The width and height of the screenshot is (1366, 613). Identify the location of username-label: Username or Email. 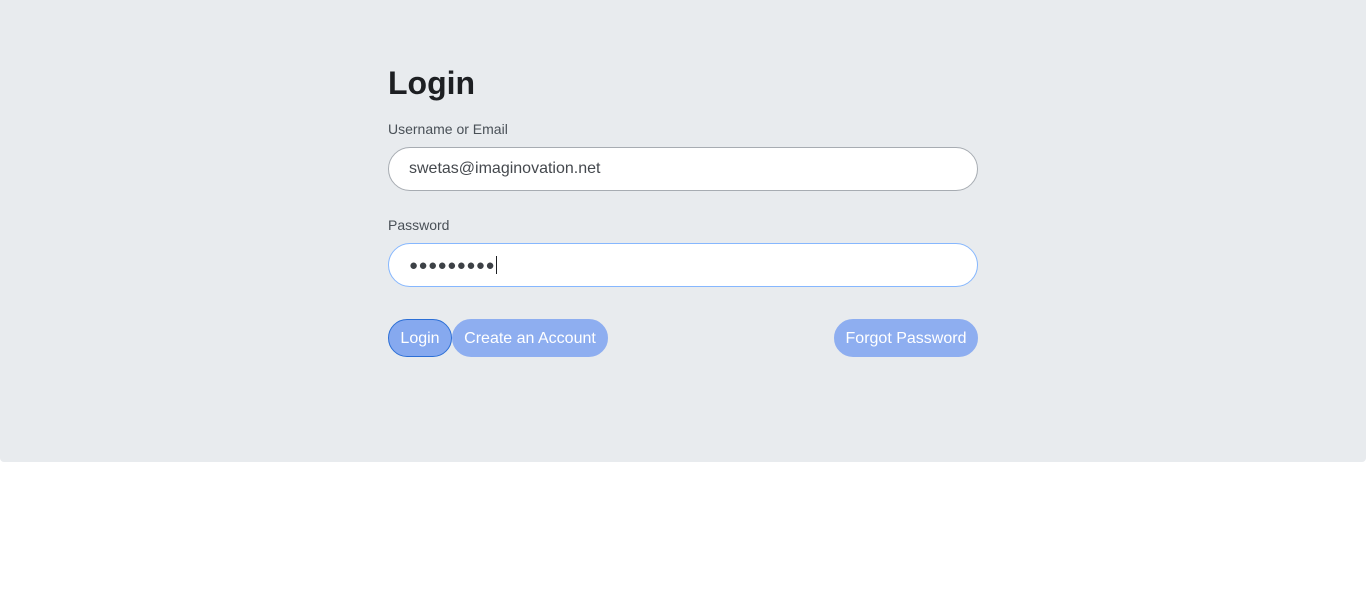
(448, 129).